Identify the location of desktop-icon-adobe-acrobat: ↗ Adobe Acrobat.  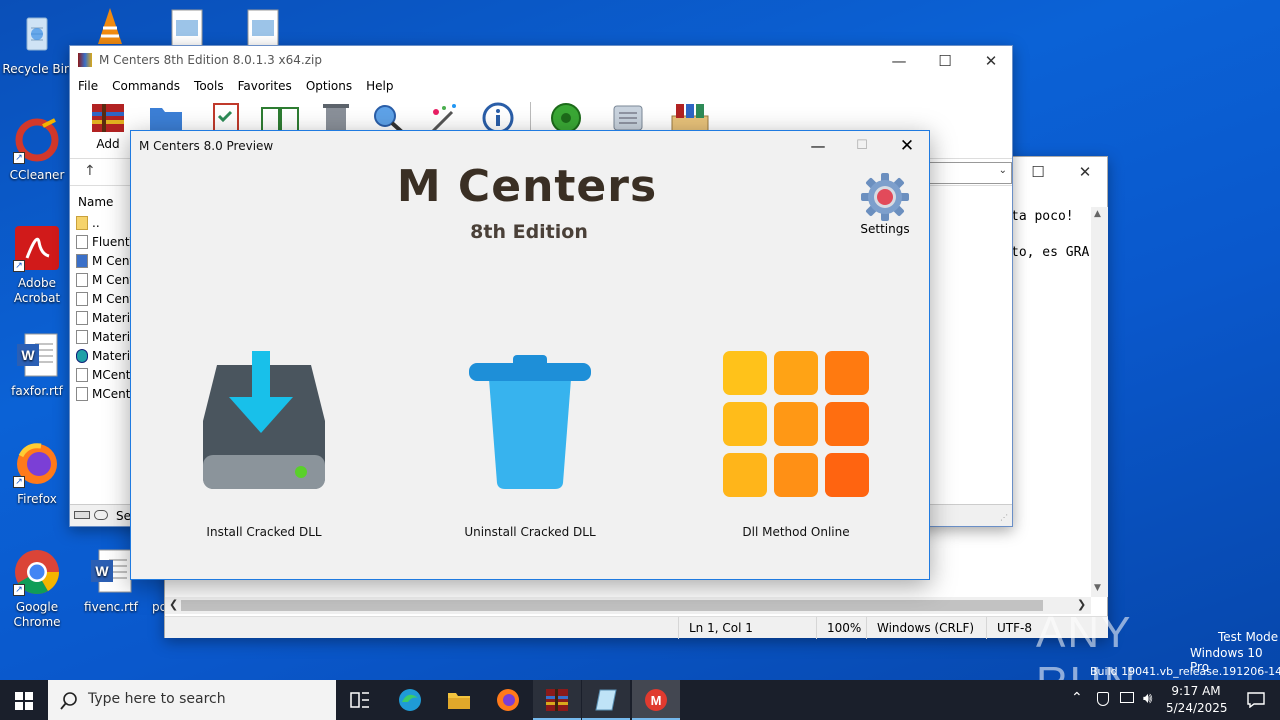
(37, 265).